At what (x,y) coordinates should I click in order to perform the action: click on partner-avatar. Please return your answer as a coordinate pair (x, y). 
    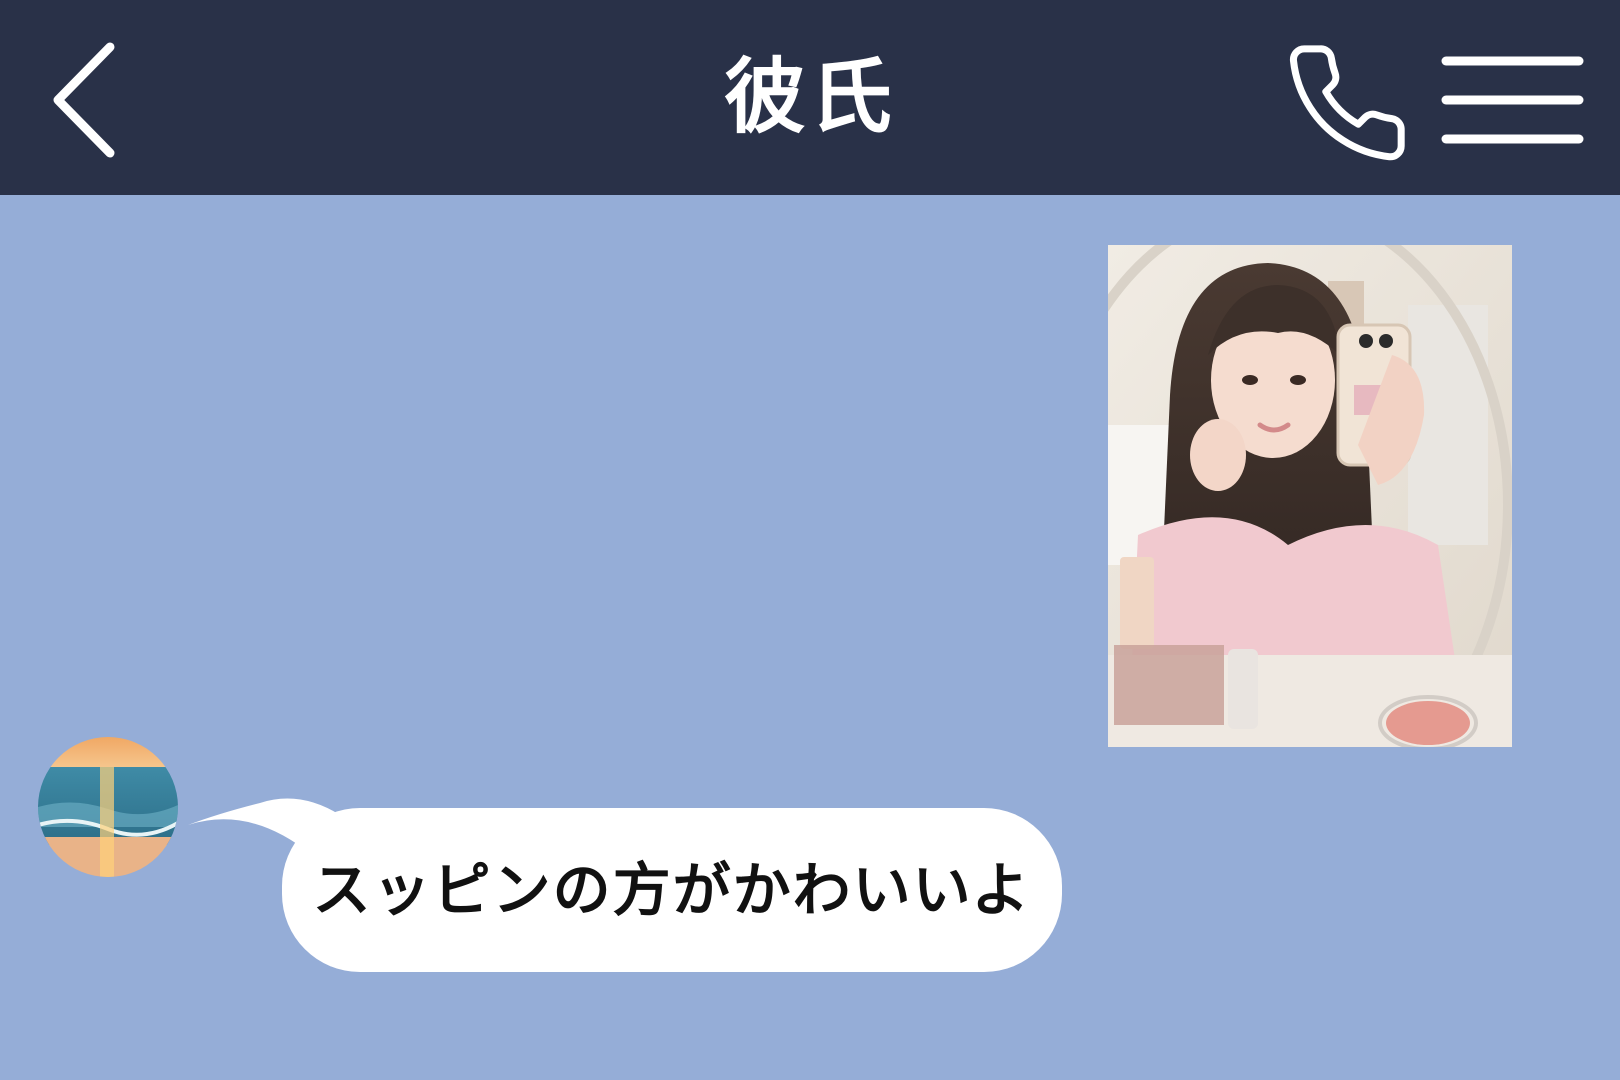
    Looking at the image, I should click on (108, 807).